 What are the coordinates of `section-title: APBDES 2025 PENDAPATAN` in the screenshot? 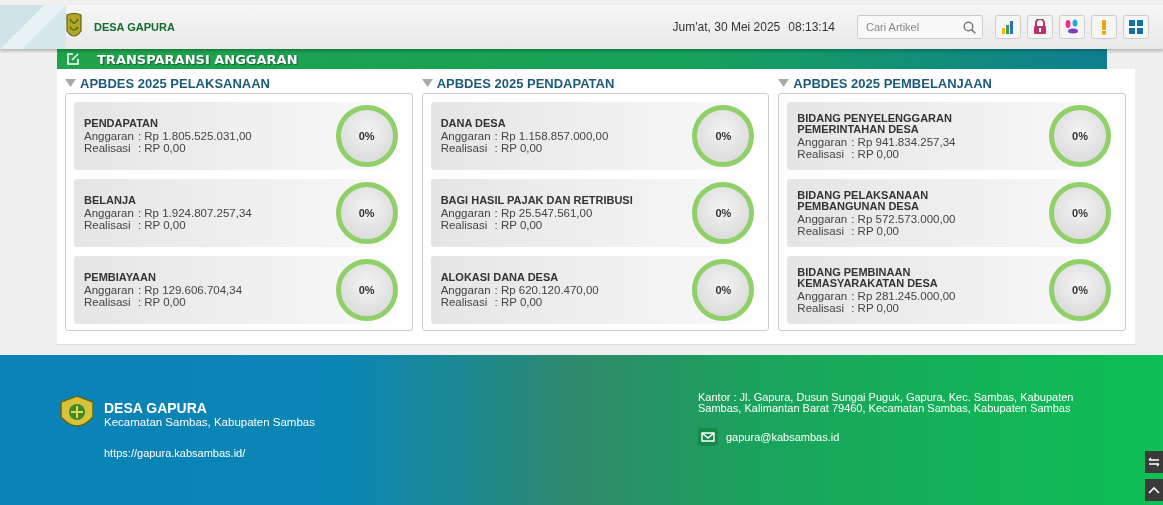 It's located at (525, 83).